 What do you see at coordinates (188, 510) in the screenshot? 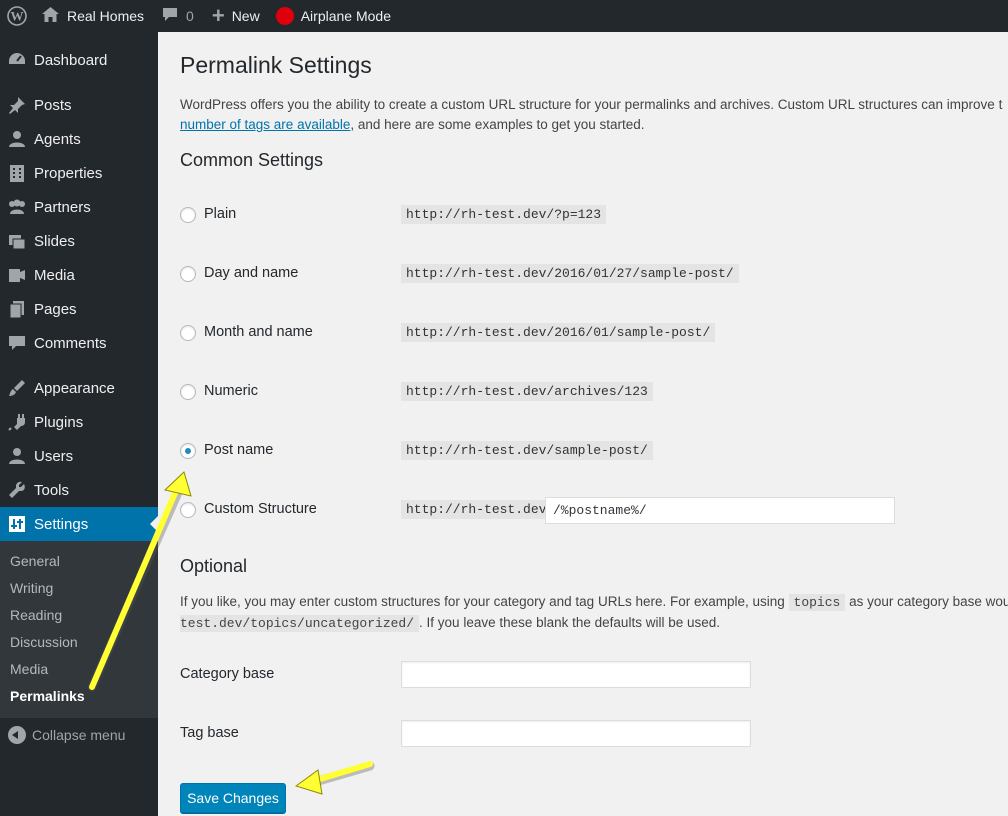
I see `custom-structure-radio` at bounding box center [188, 510].